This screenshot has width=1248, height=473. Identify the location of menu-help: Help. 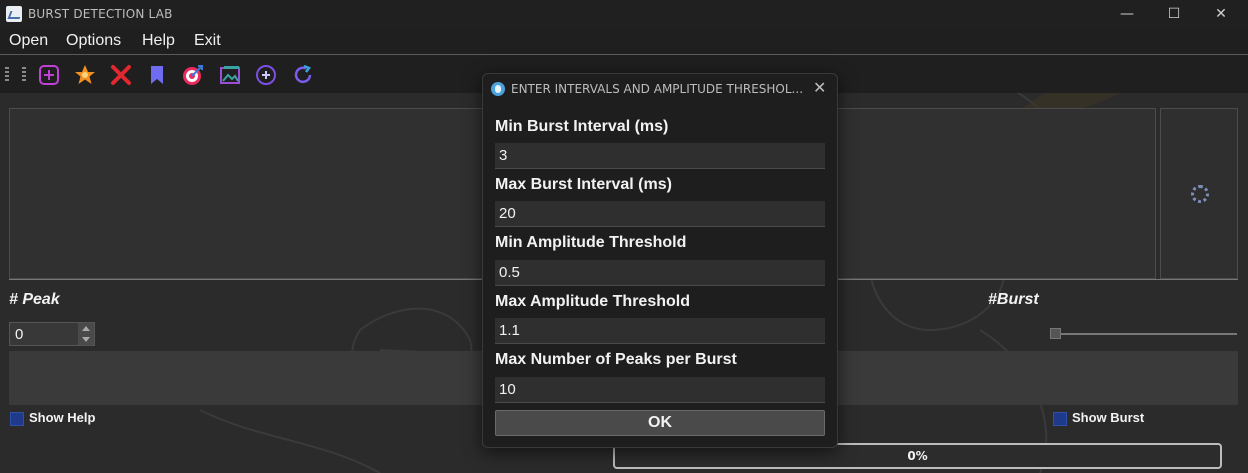
(158, 41).